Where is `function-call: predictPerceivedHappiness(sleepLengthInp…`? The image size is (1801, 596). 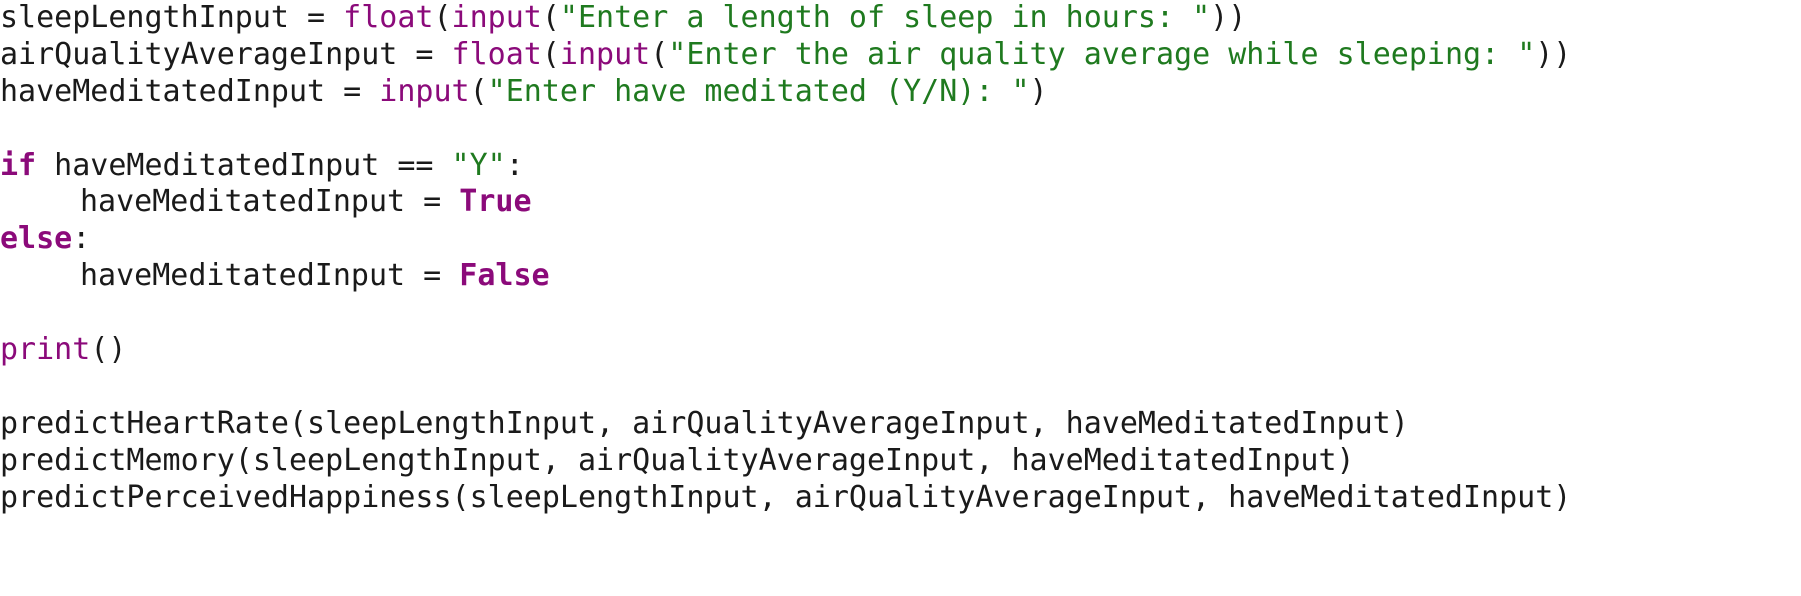 function-call: predictPerceivedHappiness(sleepLengthInp… is located at coordinates (786, 497).